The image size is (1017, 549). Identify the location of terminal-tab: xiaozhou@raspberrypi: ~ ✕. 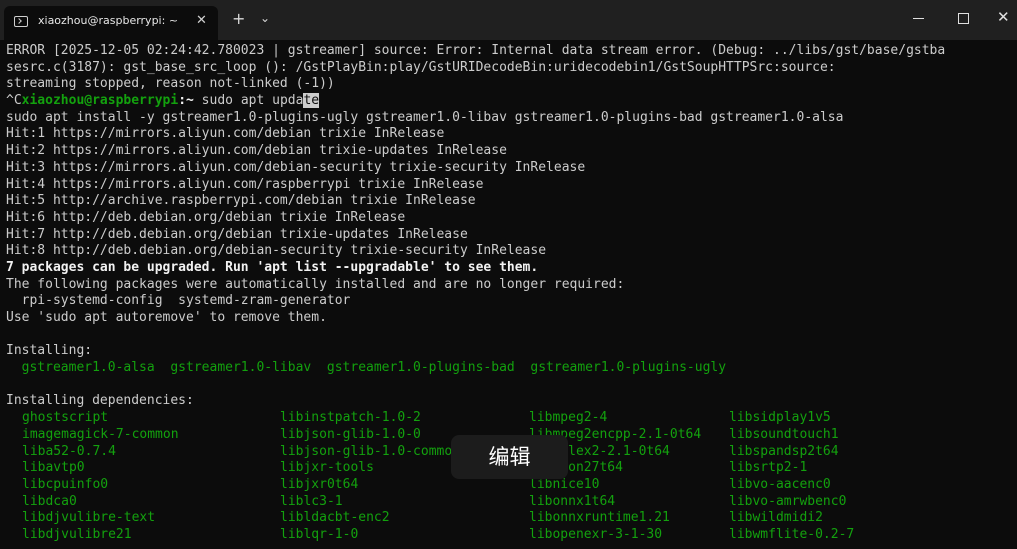
(111, 23).